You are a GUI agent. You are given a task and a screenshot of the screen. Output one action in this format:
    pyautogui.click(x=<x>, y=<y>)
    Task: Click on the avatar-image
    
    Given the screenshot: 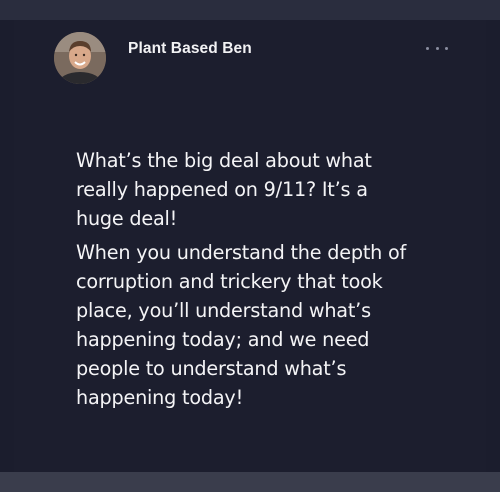 What is the action you would take?
    pyautogui.click(x=80, y=58)
    